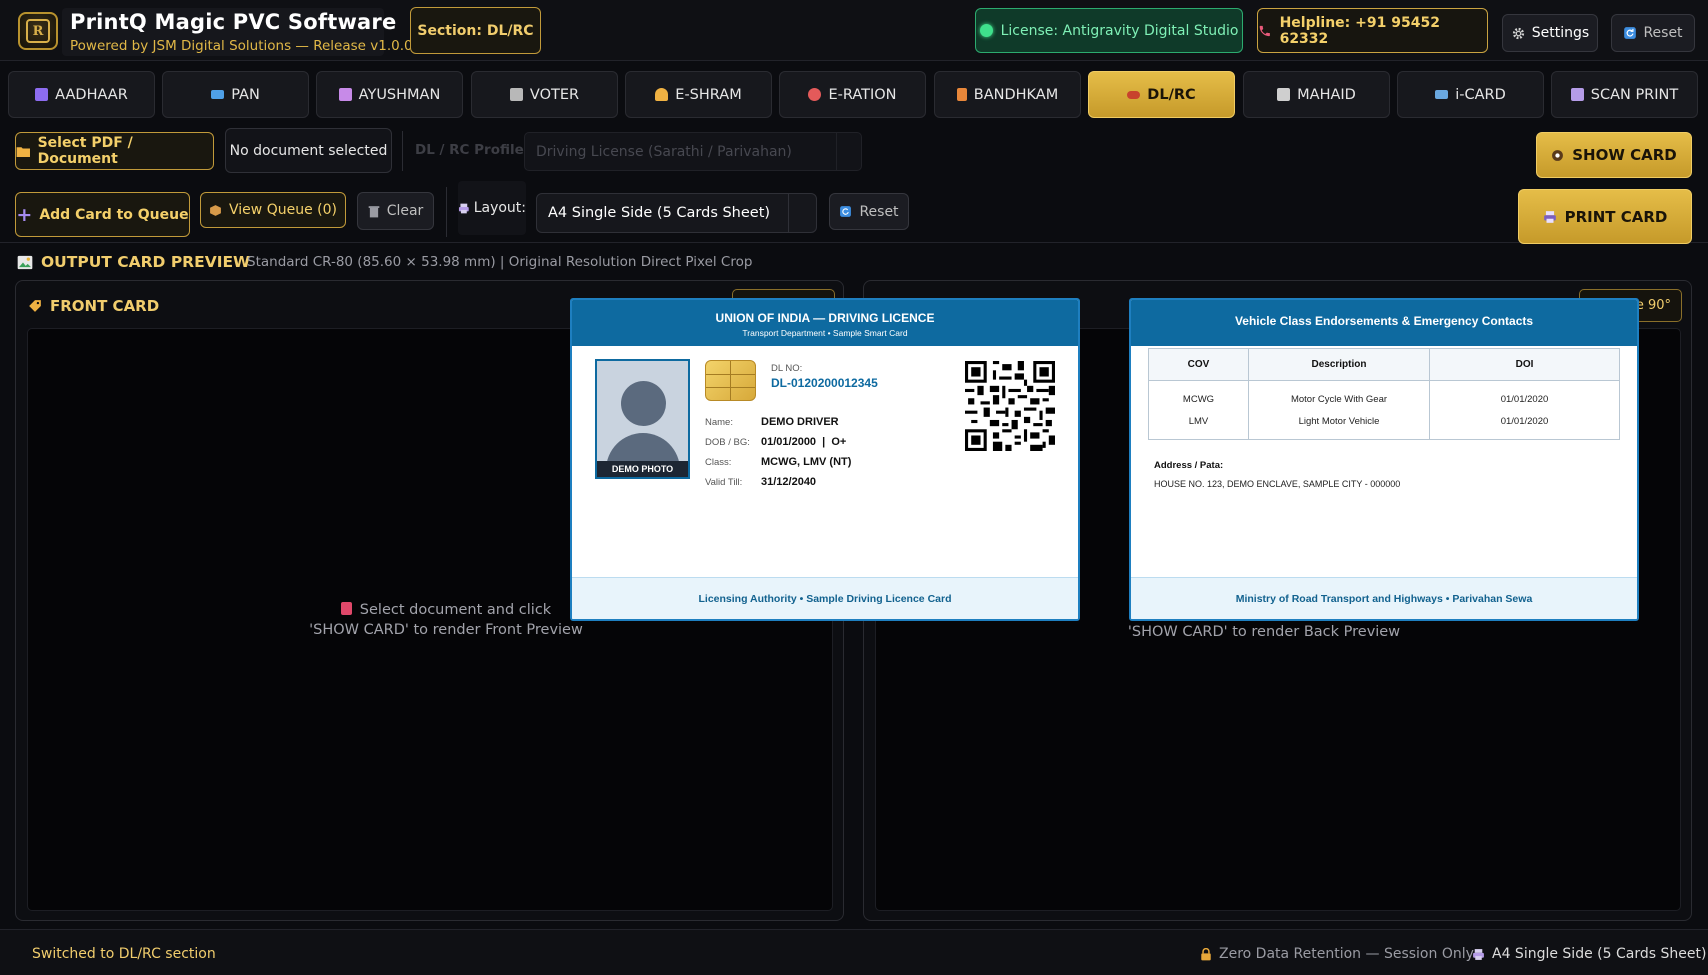 The image size is (1708, 975). I want to click on column-header: COV, so click(1198, 364).